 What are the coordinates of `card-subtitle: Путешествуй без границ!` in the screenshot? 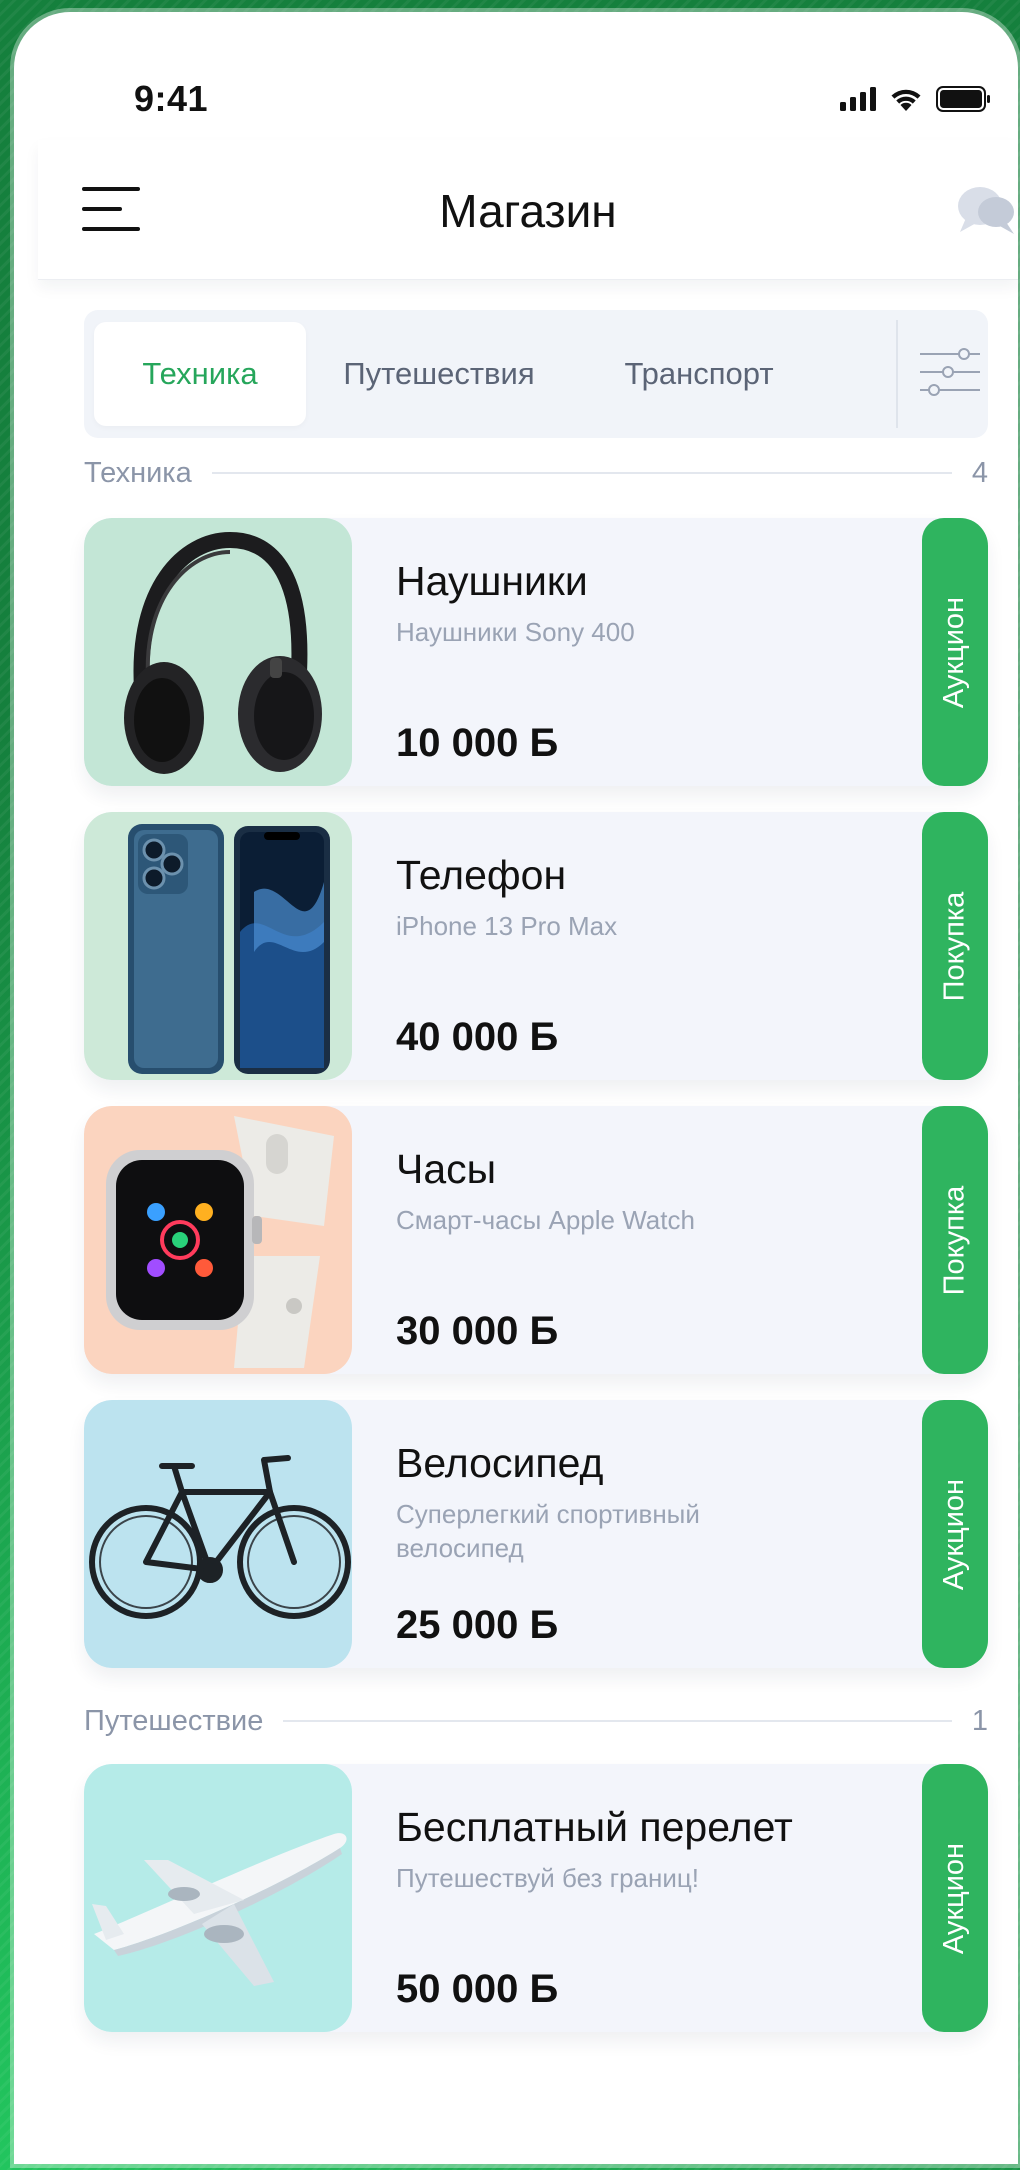 It's located at (548, 1878).